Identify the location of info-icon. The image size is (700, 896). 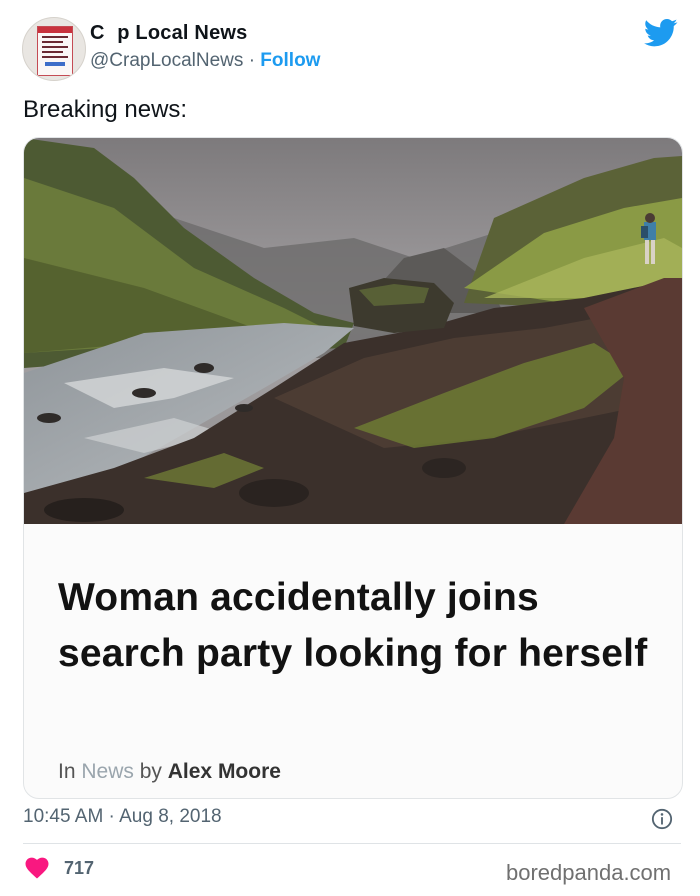
(662, 819).